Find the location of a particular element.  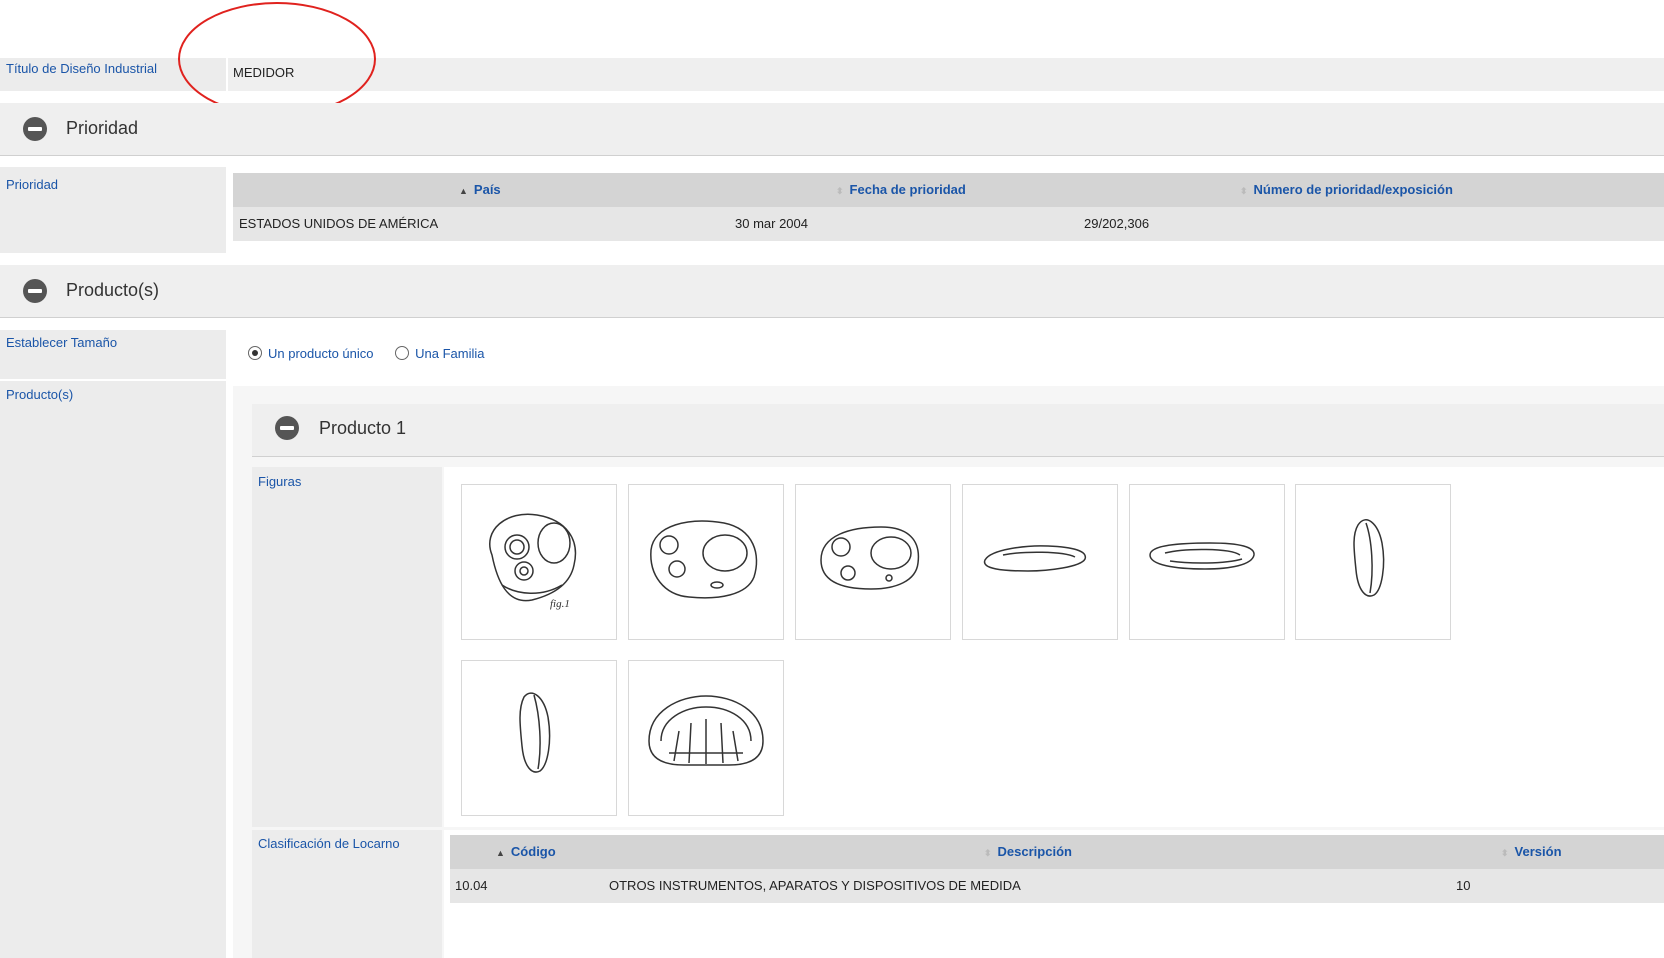

meter-angle-icon is located at coordinates (704, 559).